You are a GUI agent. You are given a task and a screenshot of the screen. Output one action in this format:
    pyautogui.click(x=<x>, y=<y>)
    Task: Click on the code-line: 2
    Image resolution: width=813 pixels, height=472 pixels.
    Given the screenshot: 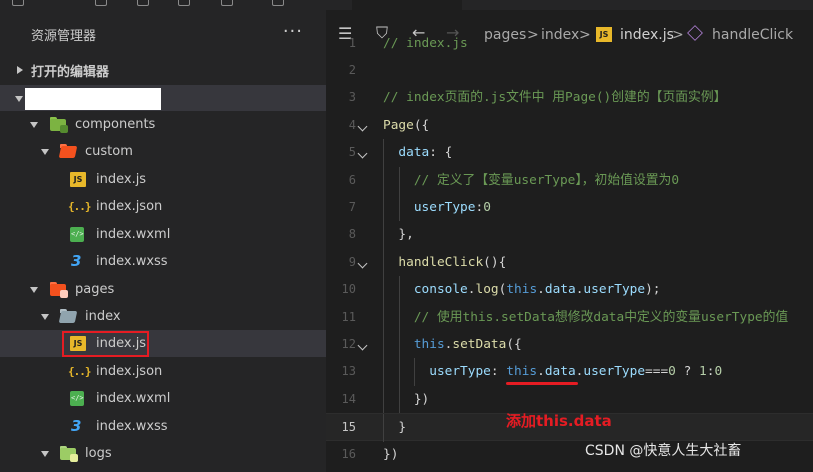 What is the action you would take?
    pyautogui.click(x=569, y=70)
    